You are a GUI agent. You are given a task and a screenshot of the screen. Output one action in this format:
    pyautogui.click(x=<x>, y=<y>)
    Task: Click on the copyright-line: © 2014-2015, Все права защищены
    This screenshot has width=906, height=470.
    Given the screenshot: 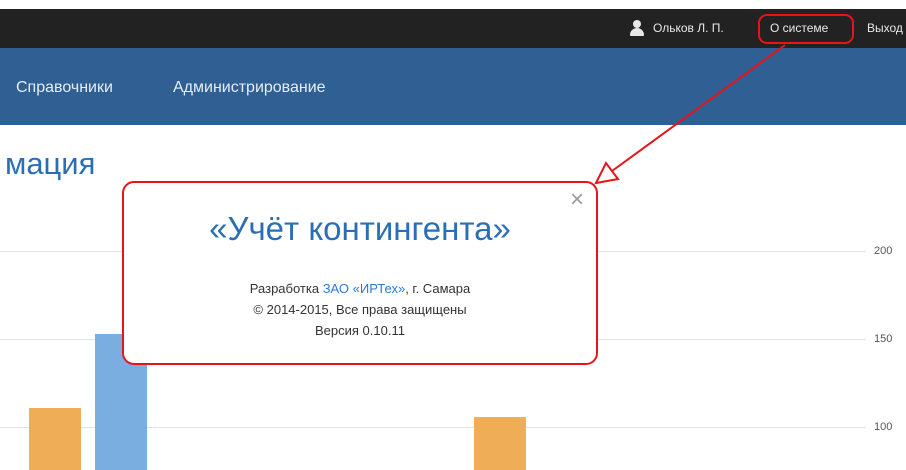 What is the action you would take?
    pyautogui.click(x=360, y=309)
    